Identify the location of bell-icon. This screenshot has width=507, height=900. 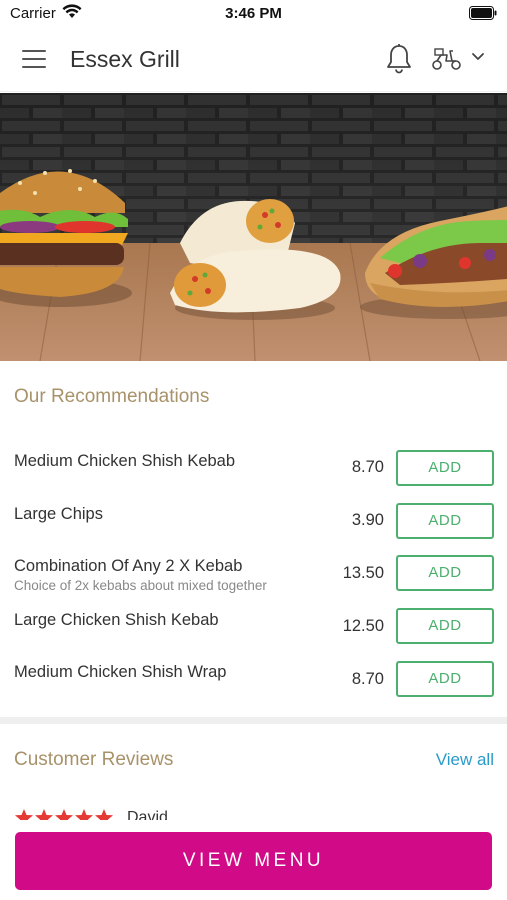
(399, 59).